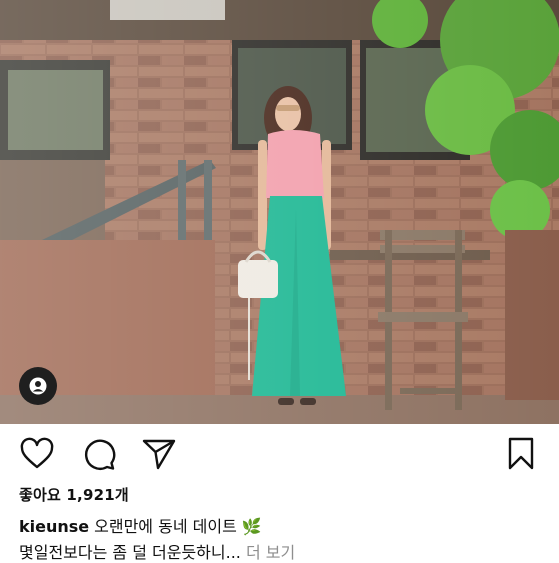 The height and width of the screenshot is (563, 559). What do you see at coordinates (270, 552) in the screenshot?
I see `more-link: 더 보기` at bounding box center [270, 552].